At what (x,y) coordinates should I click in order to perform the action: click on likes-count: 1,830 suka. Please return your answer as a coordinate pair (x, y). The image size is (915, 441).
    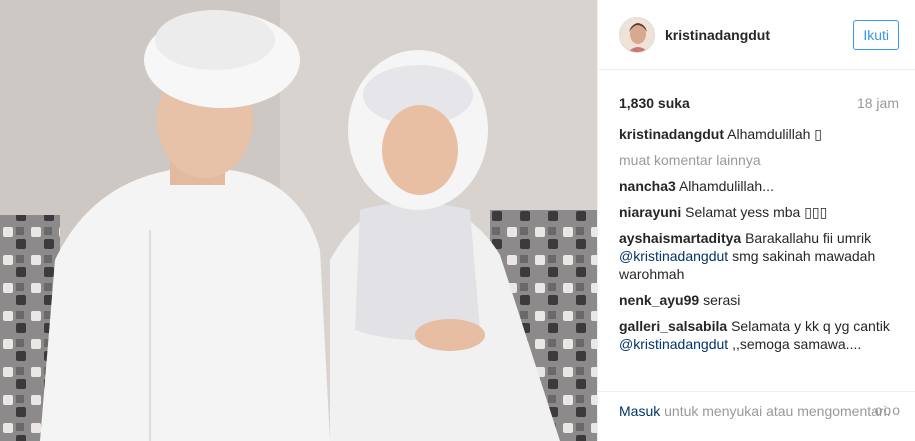
    Looking at the image, I should click on (654, 103).